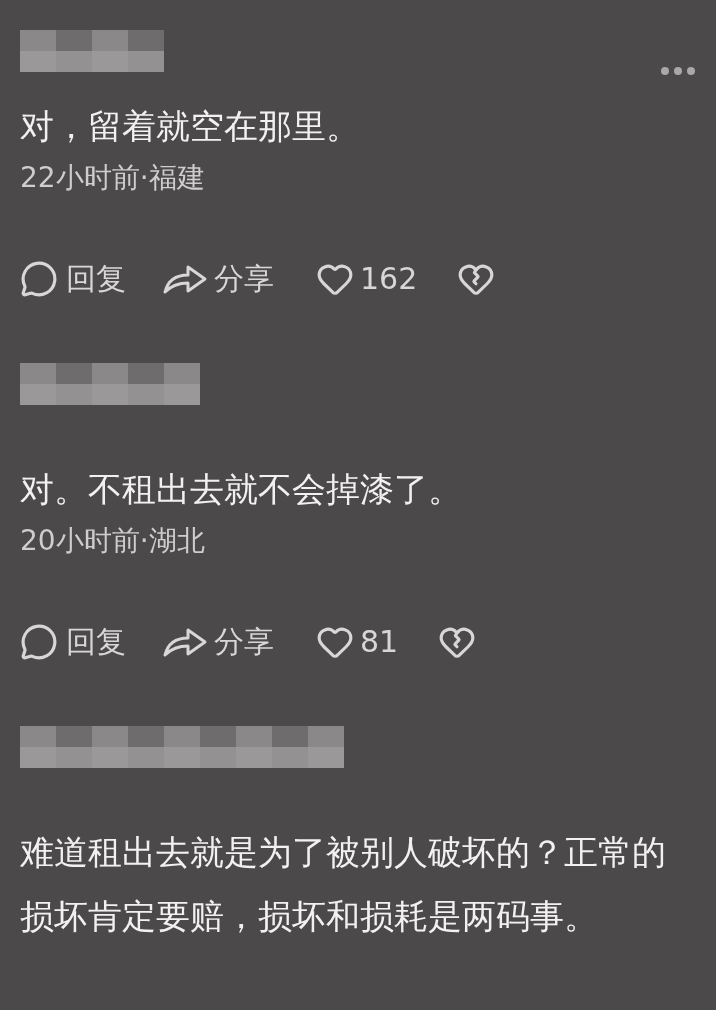  I want to click on comment-text: 难道租出去就是为了被别人破坏的？正常的损坏肯定要赔，损坏和损耗是两码事。, so click(343, 884).